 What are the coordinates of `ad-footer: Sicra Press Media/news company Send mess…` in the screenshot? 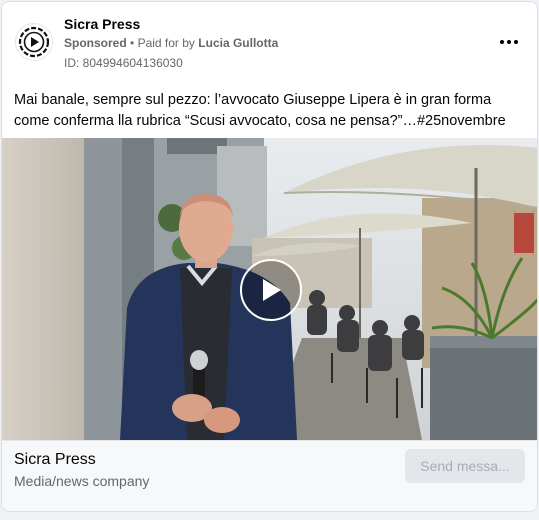 It's located at (269, 475).